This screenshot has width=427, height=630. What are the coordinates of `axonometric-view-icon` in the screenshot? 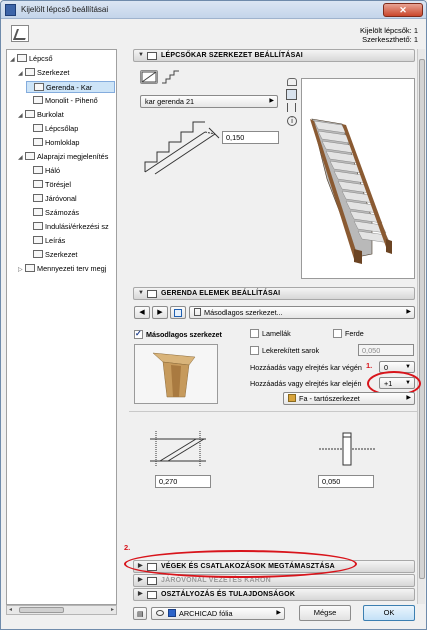 It's located at (291, 94).